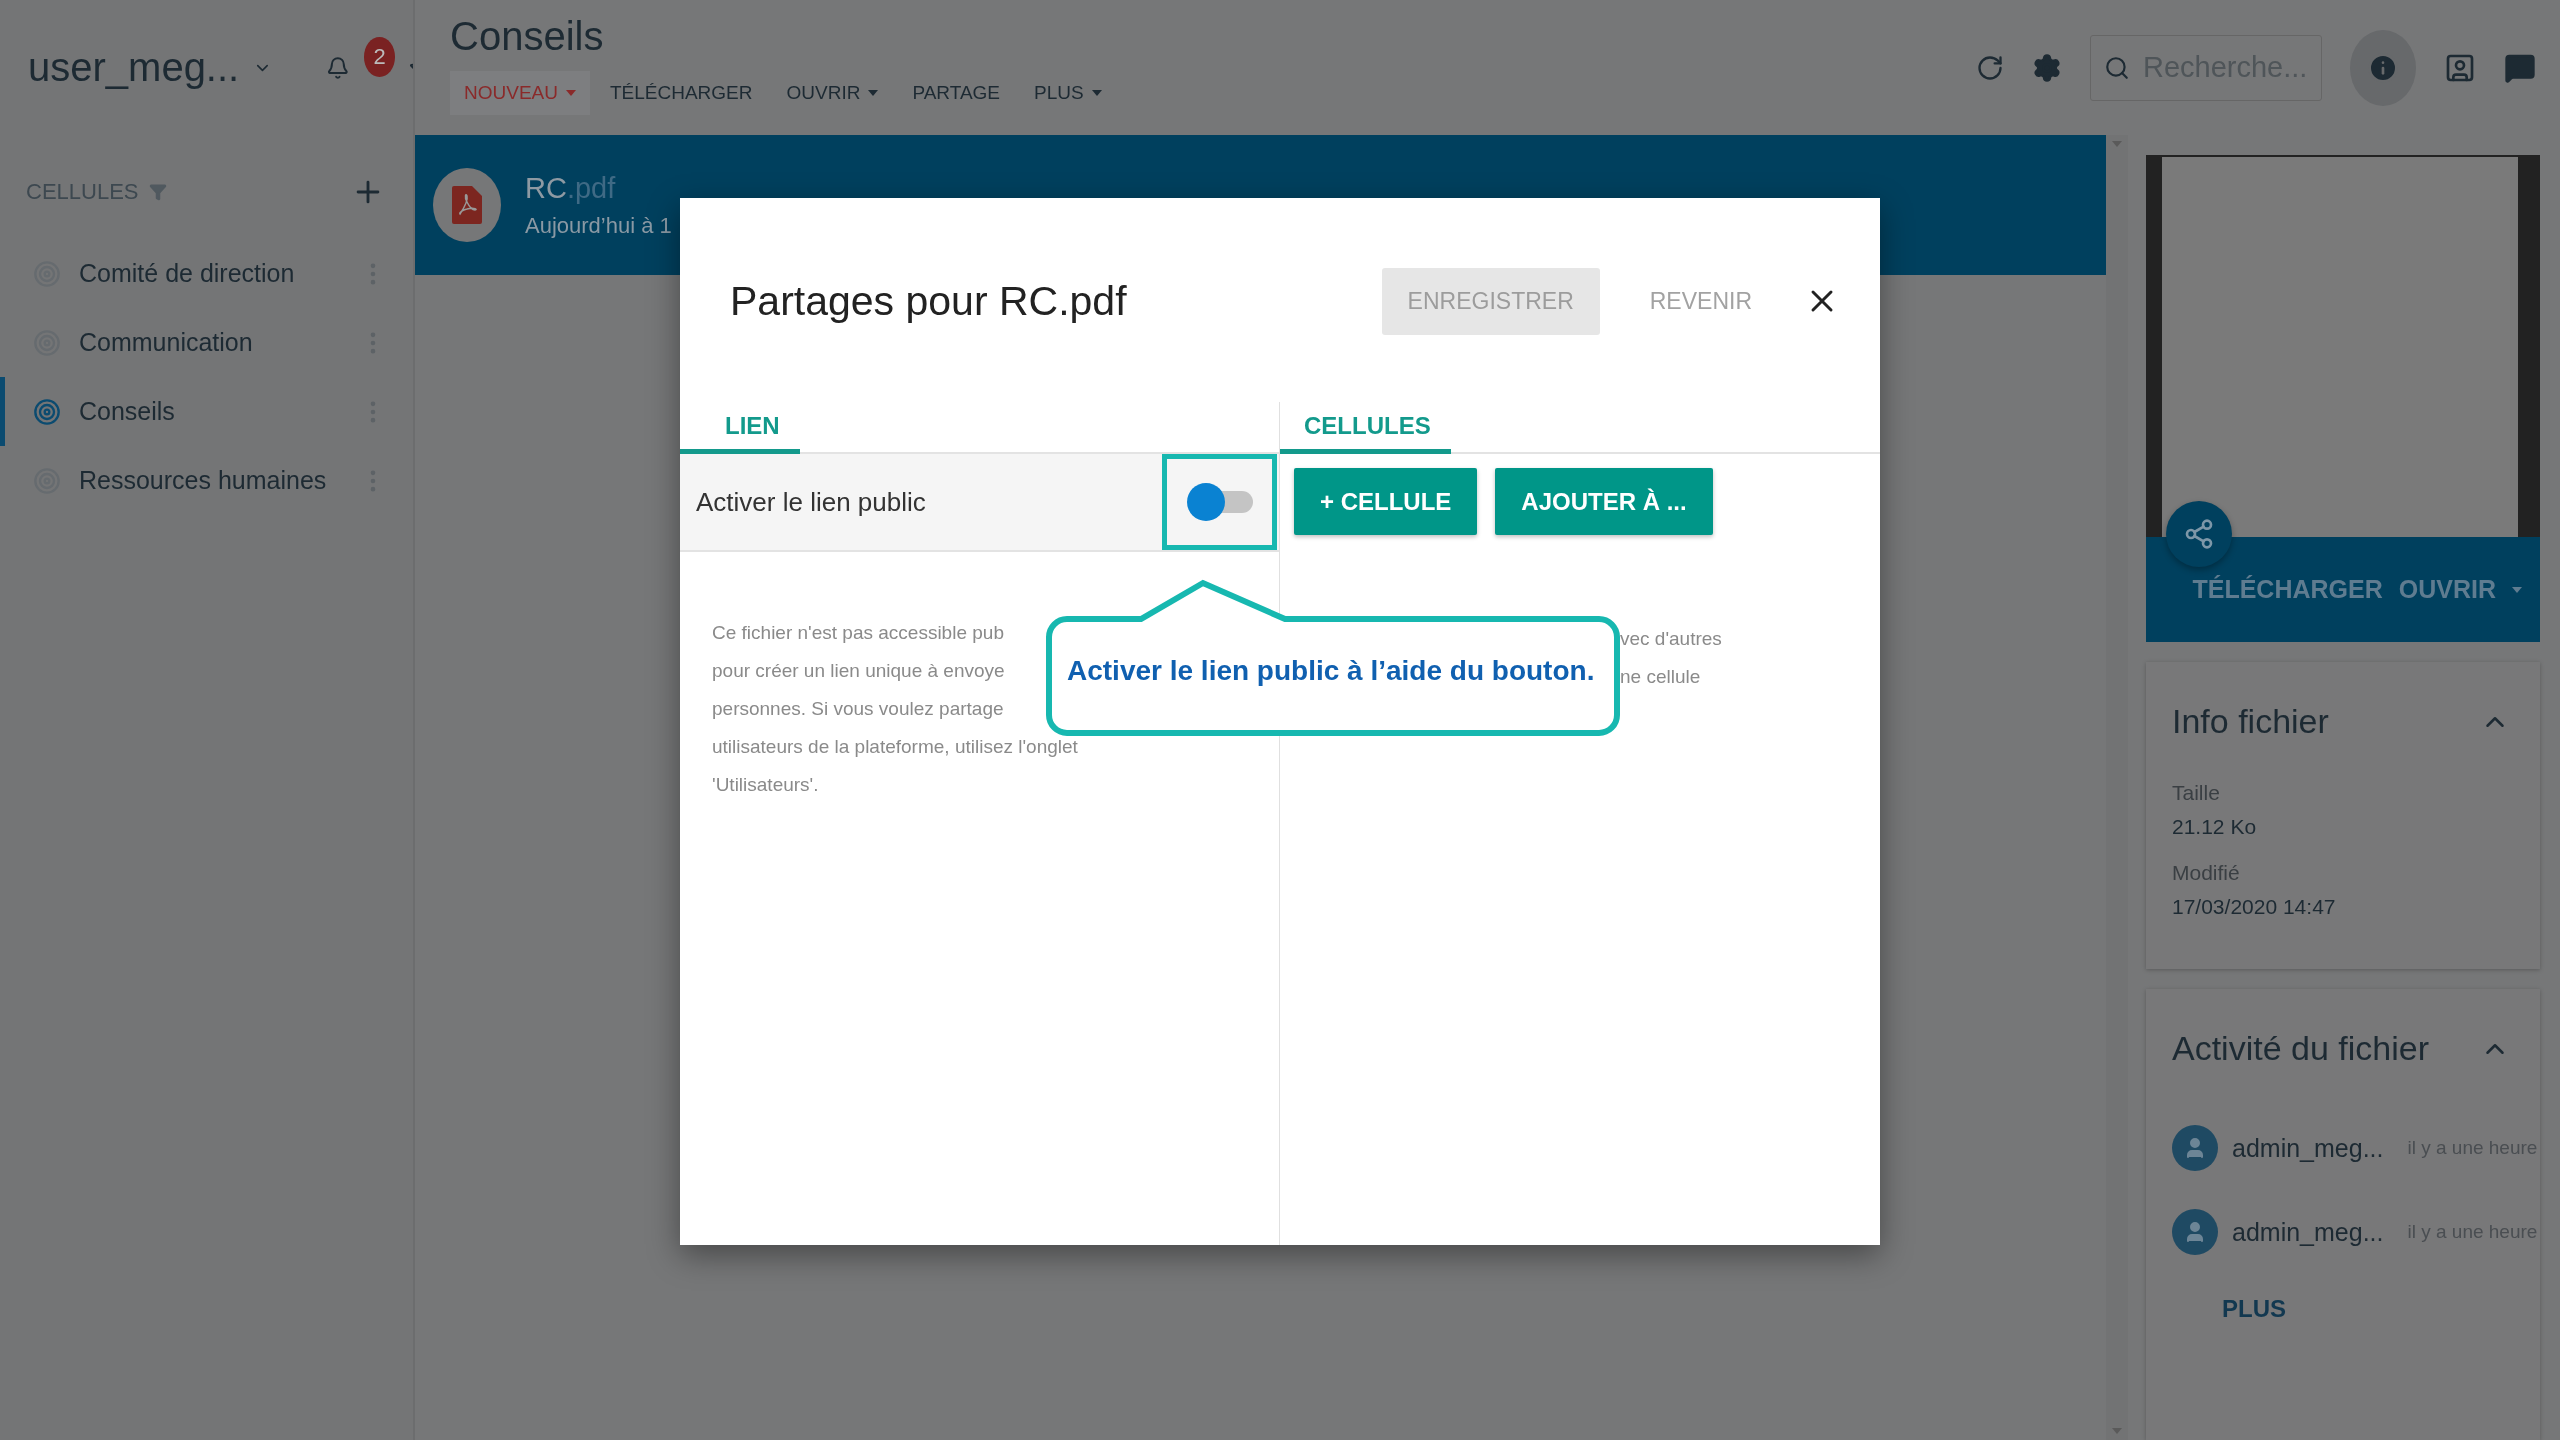  What do you see at coordinates (2206, 873) in the screenshot?
I see `field-label: Modifié` at bounding box center [2206, 873].